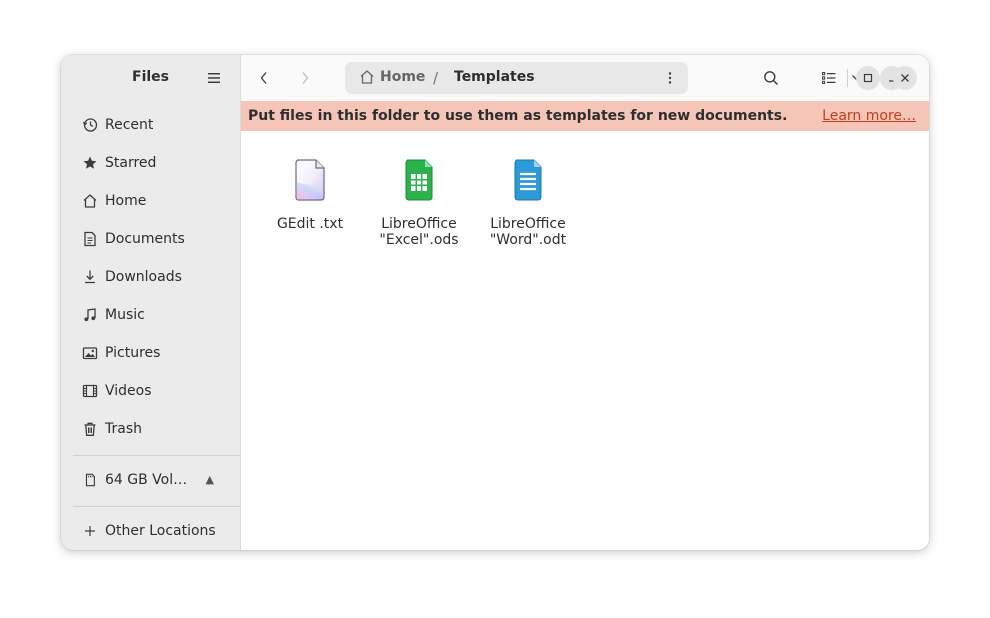  I want to click on view-list-button, so click(829, 78).